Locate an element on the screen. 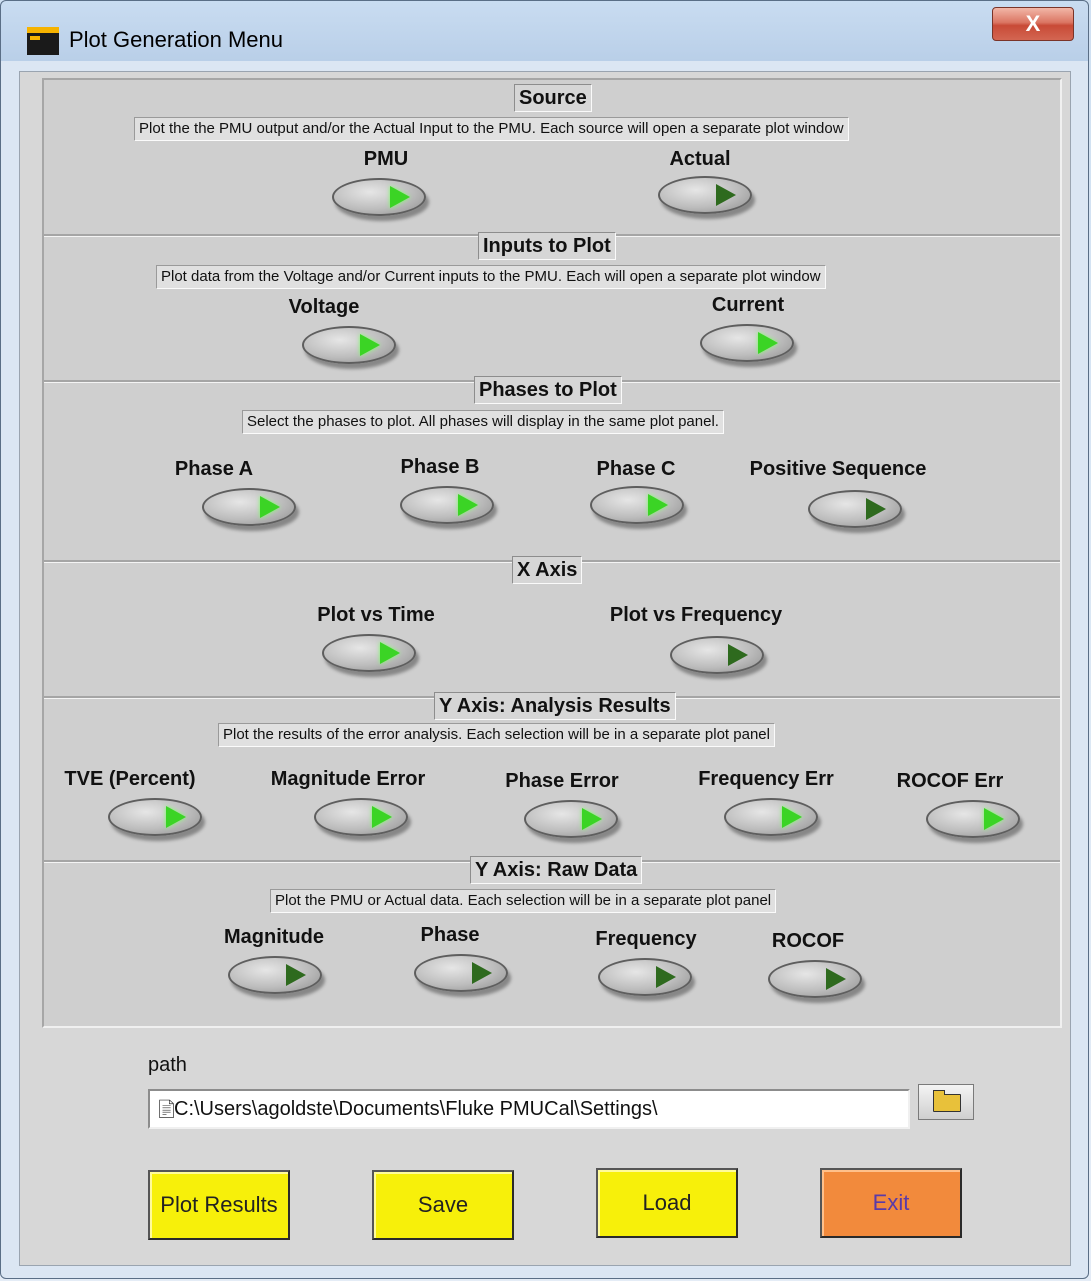  toggle-current is located at coordinates (747, 343).